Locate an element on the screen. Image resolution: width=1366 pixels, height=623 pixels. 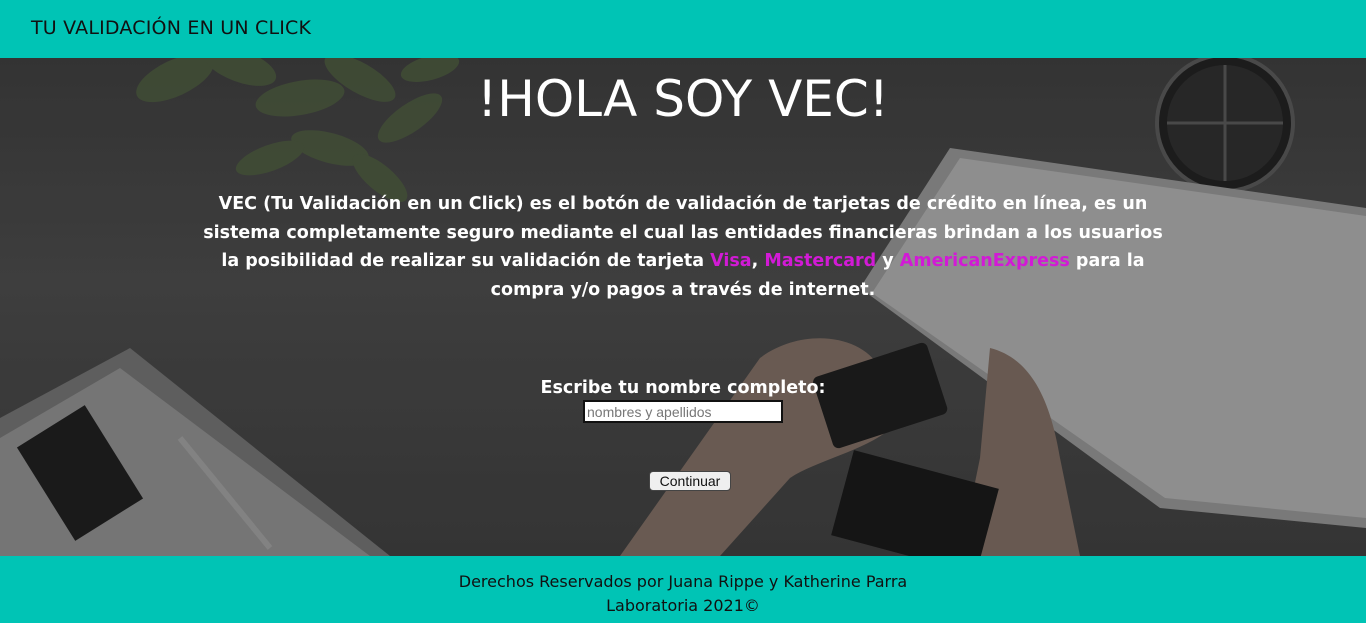
name-form: Escribe tu nombre completo: is located at coordinates (683, 399).